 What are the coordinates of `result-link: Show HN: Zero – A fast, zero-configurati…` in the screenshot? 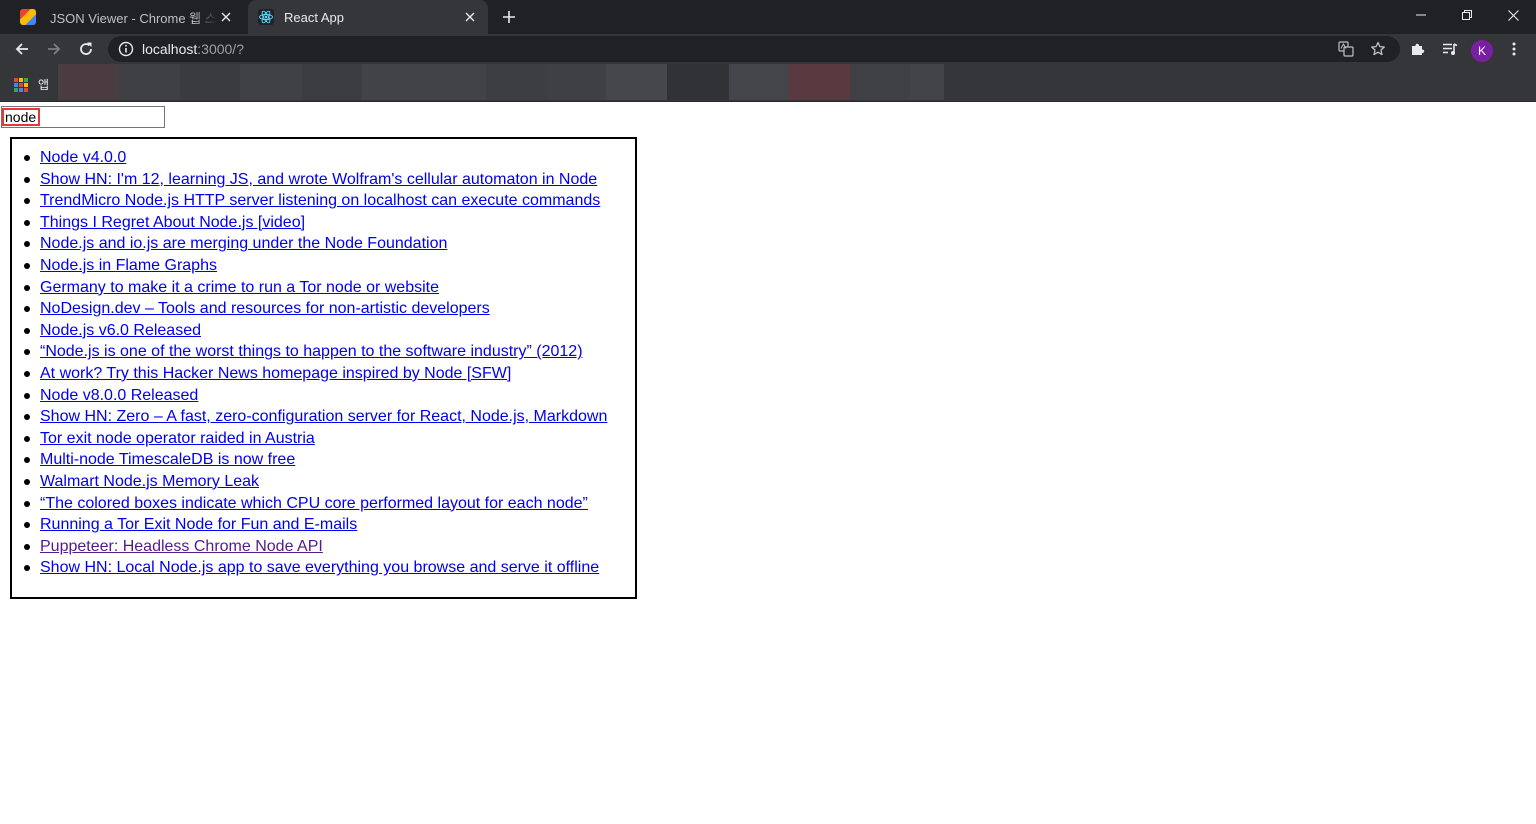 It's located at (323, 416).